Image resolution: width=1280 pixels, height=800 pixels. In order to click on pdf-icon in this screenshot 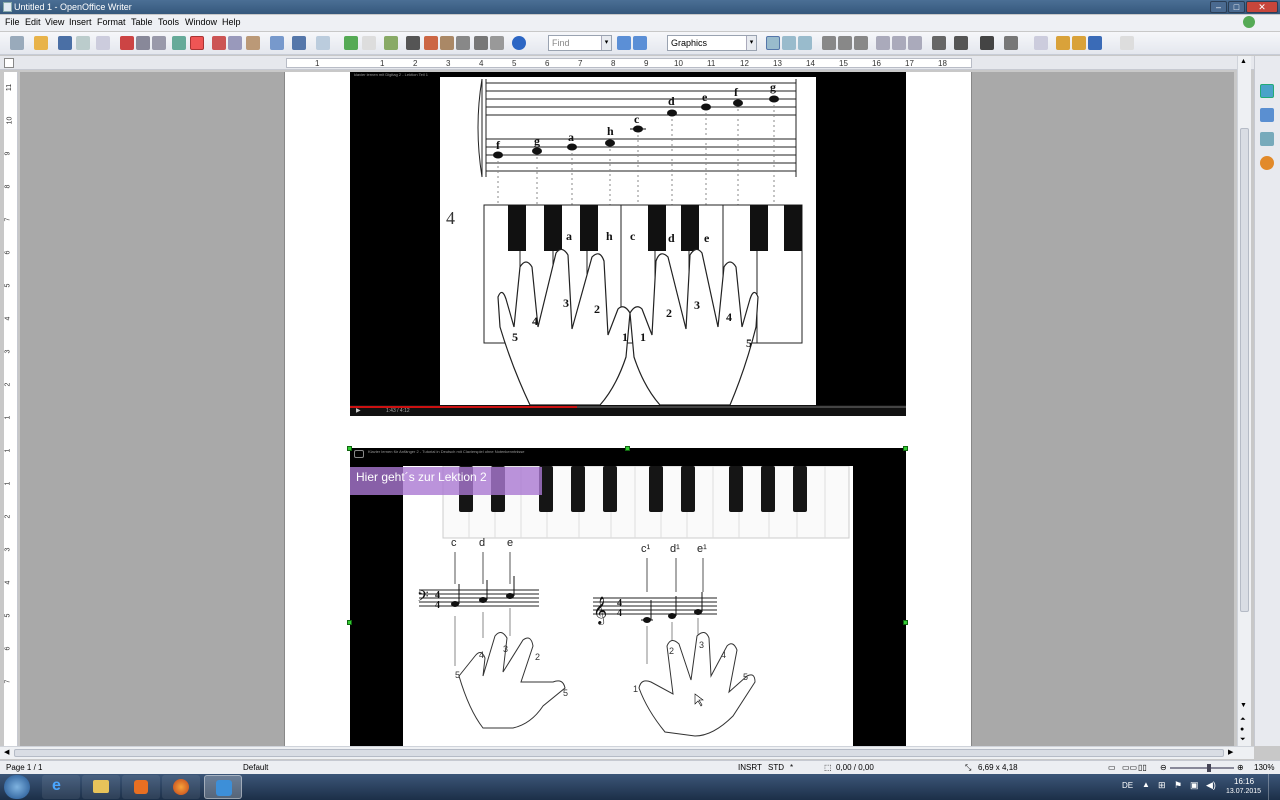, I will do `click(127, 43)`.